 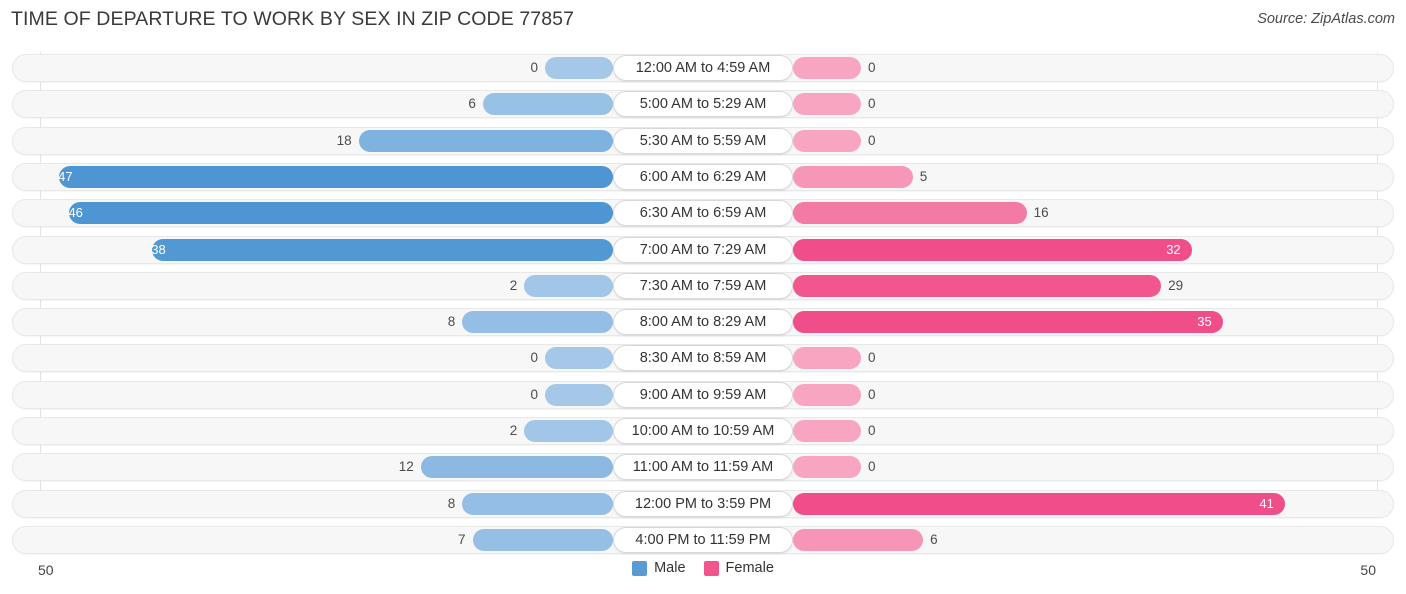 I want to click on legend-item: Male, so click(x=659, y=568).